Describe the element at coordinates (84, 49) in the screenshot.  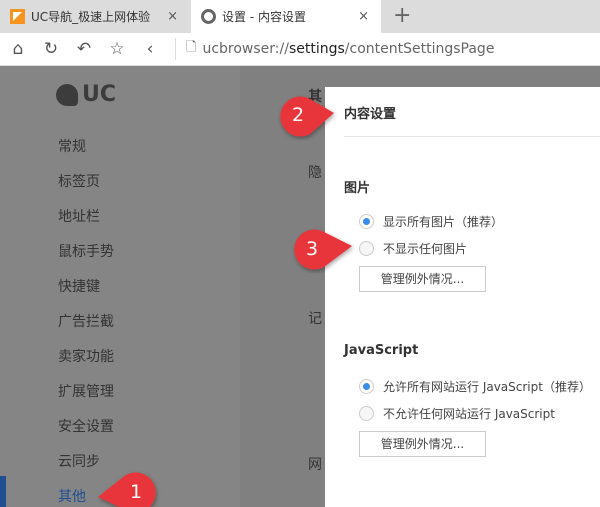
I see `undo-icon: ↶` at that location.